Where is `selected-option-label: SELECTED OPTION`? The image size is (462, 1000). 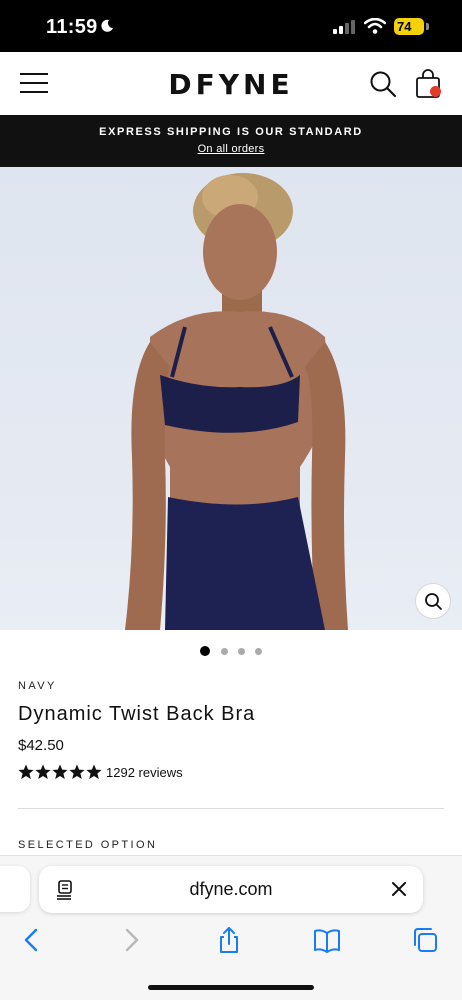 selected-option-label: SELECTED OPTION is located at coordinates (88, 845).